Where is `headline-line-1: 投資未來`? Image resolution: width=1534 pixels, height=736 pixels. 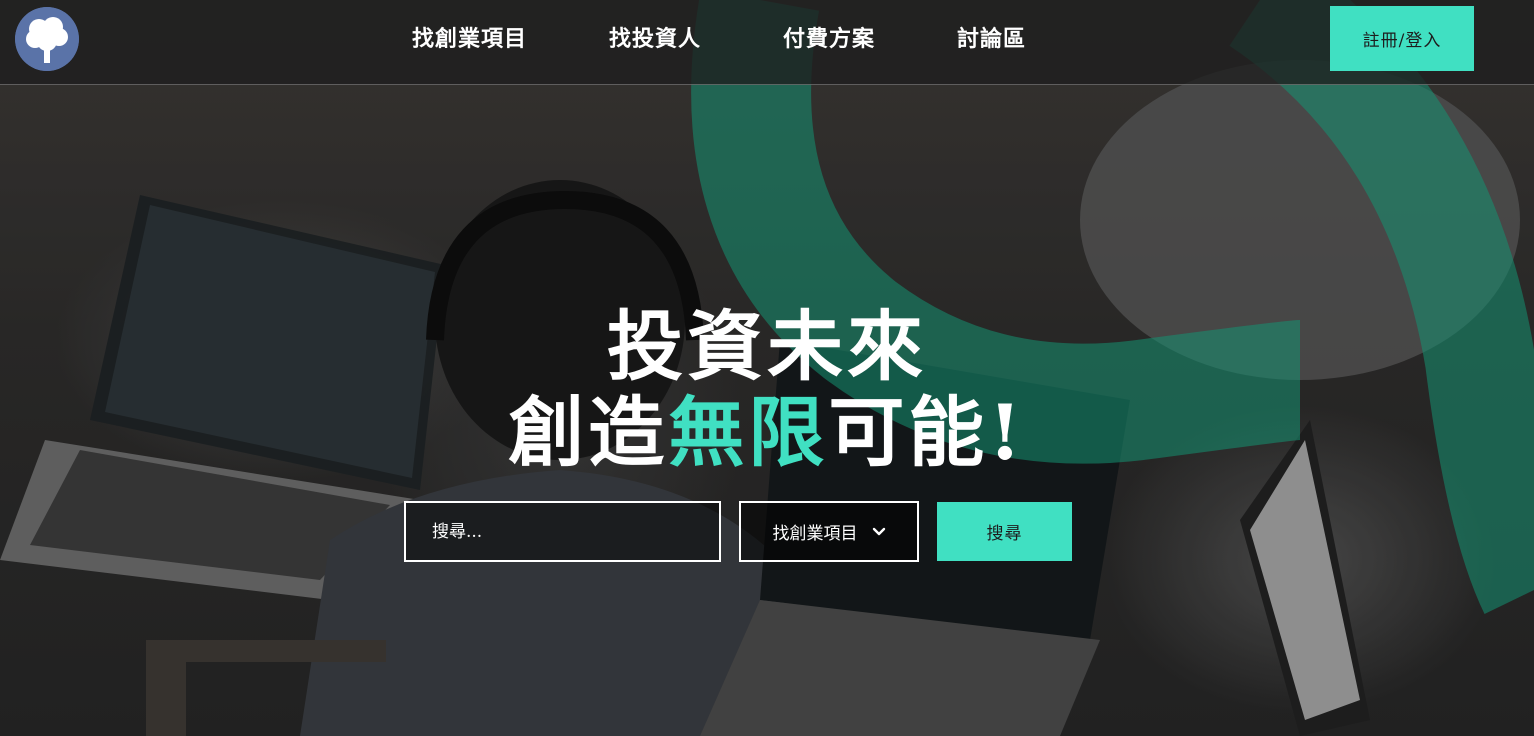 headline-line-1: 投資未來 is located at coordinates (767, 346).